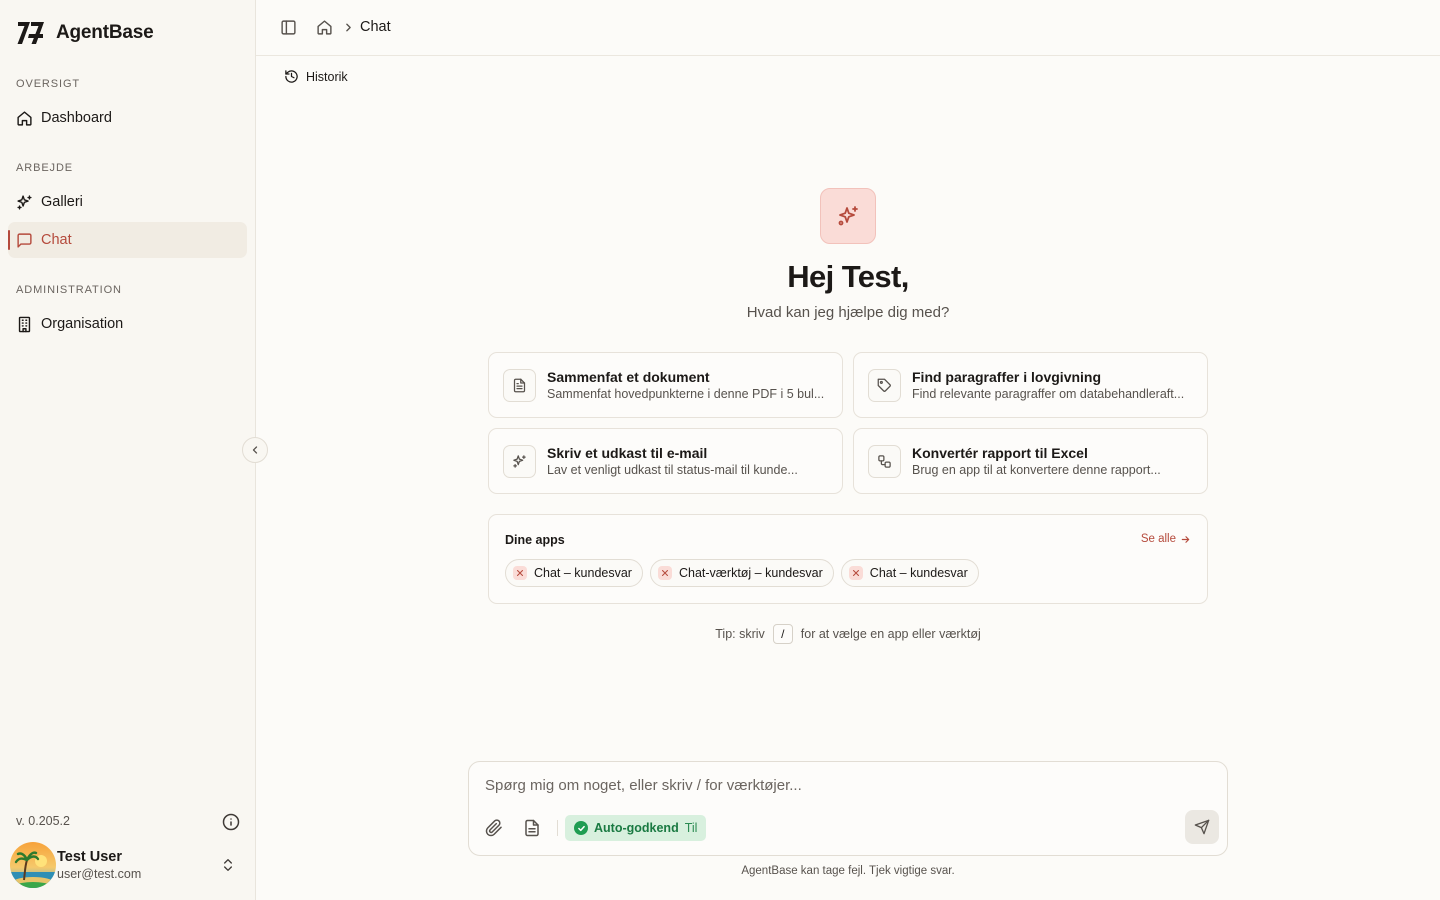 The width and height of the screenshot is (1440, 900). I want to click on chevron-left-icon, so click(255, 450).